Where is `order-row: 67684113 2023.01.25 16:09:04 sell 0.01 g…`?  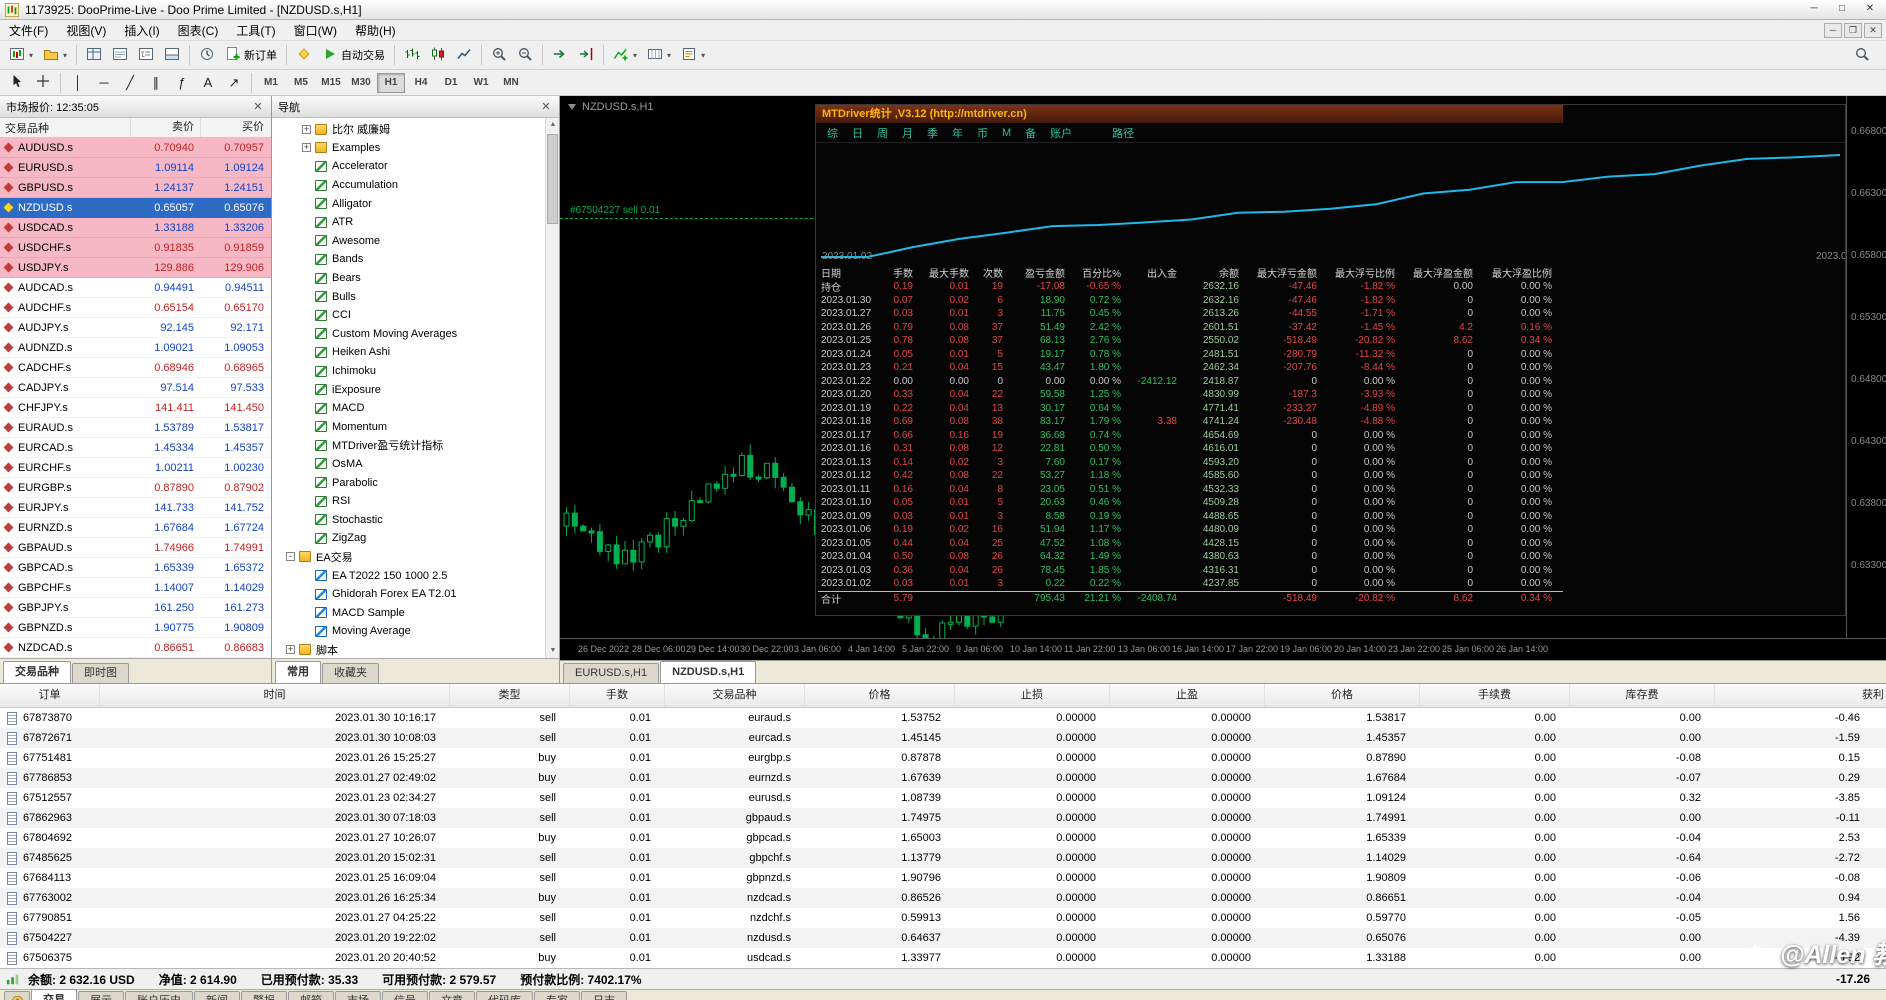 order-row: 67684113 2023.01.25 16:09:04 sell 0.01 g… is located at coordinates (943, 878).